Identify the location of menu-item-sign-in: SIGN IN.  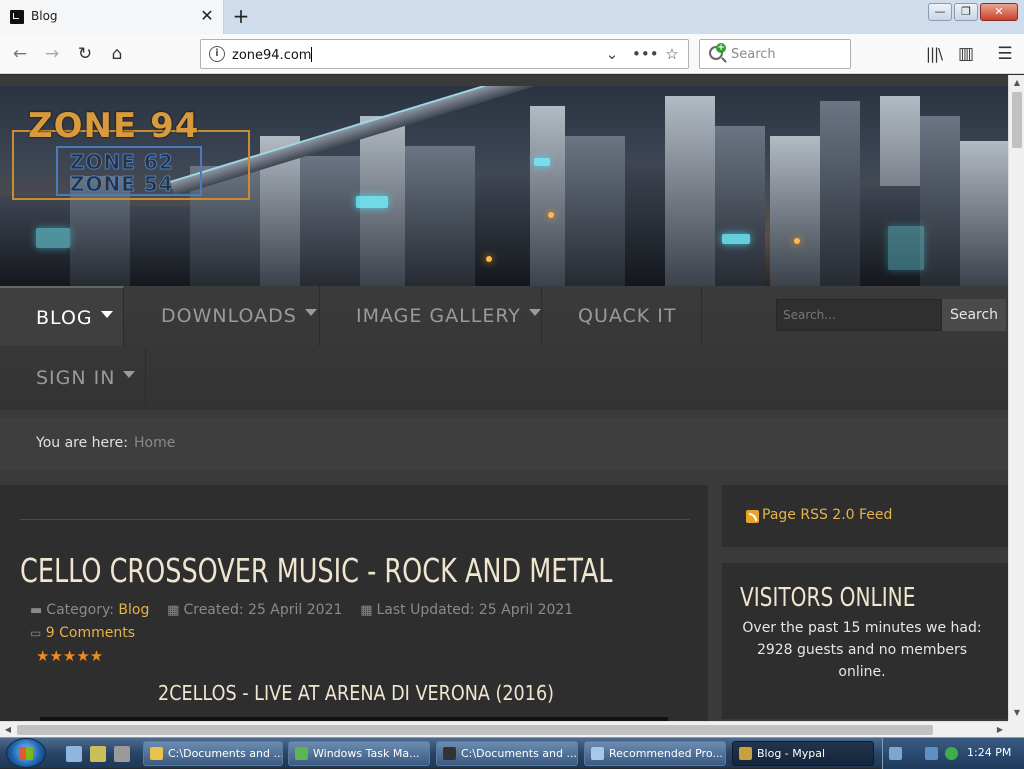
(73, 378).